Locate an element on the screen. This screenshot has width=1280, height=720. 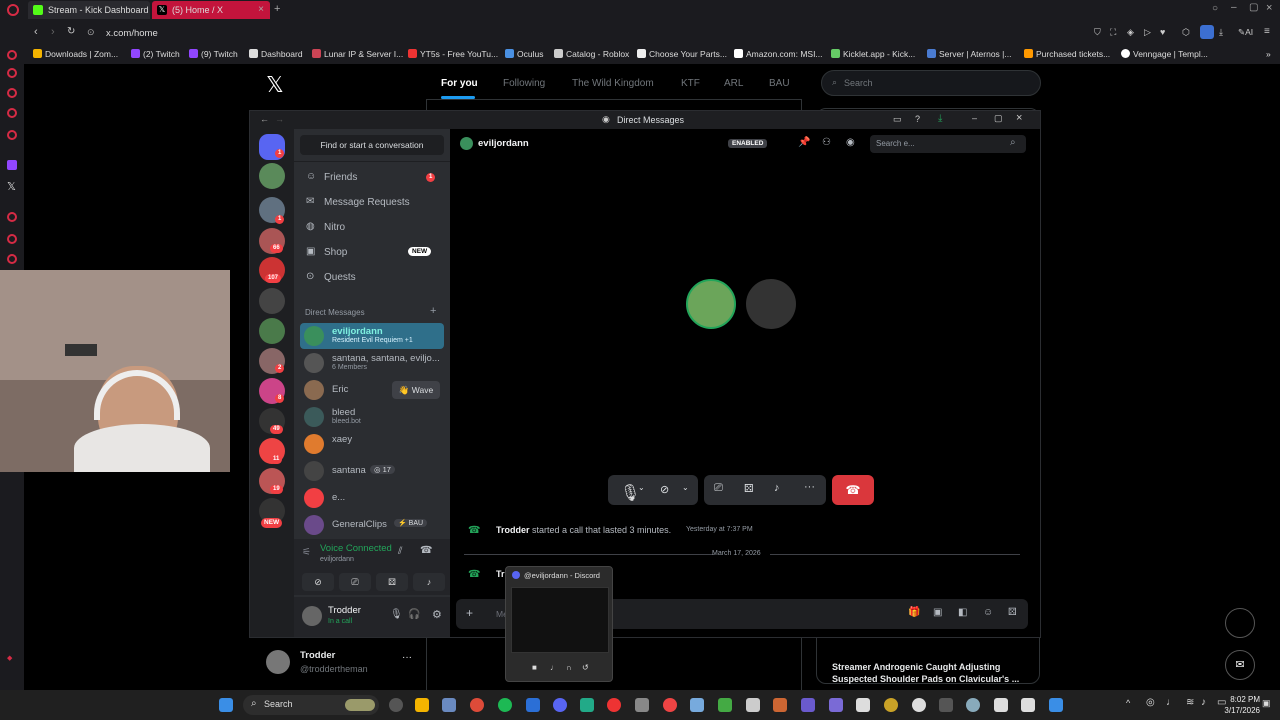
tab-for-you: For you is located at coordinates (459, 83).